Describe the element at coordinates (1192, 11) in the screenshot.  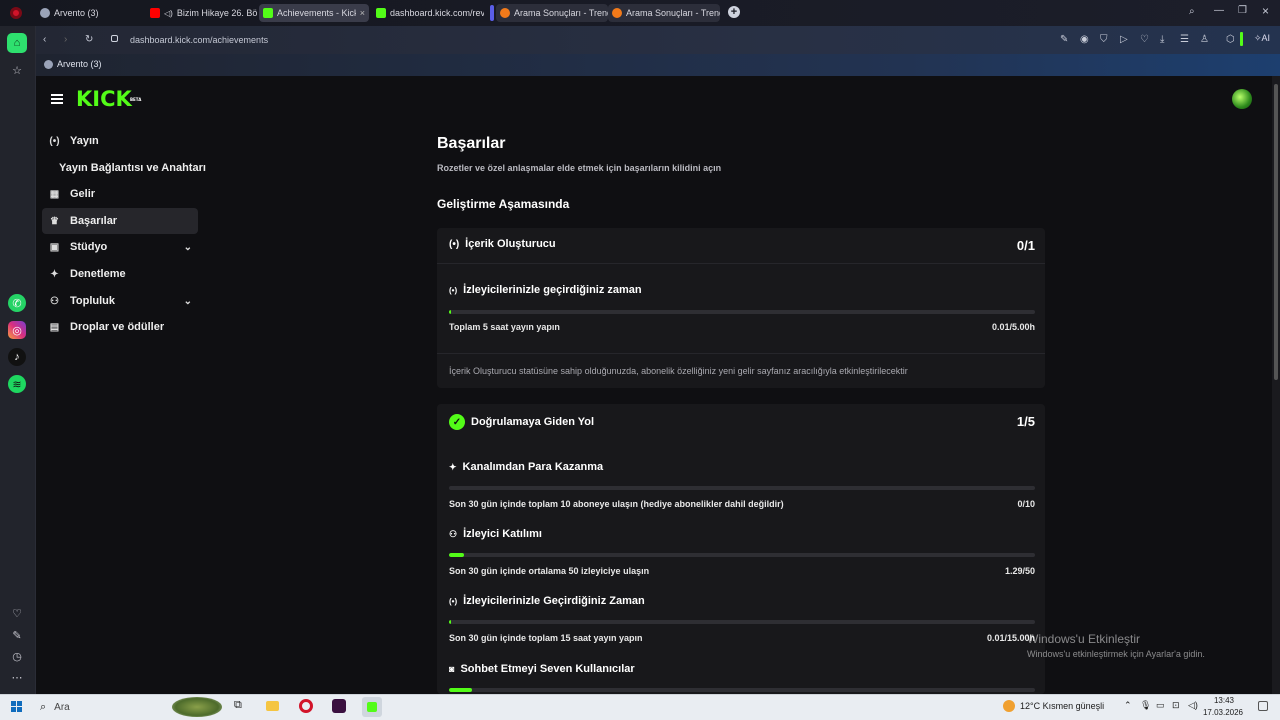
I see `search-tabs-icon: ⌕` at that location.